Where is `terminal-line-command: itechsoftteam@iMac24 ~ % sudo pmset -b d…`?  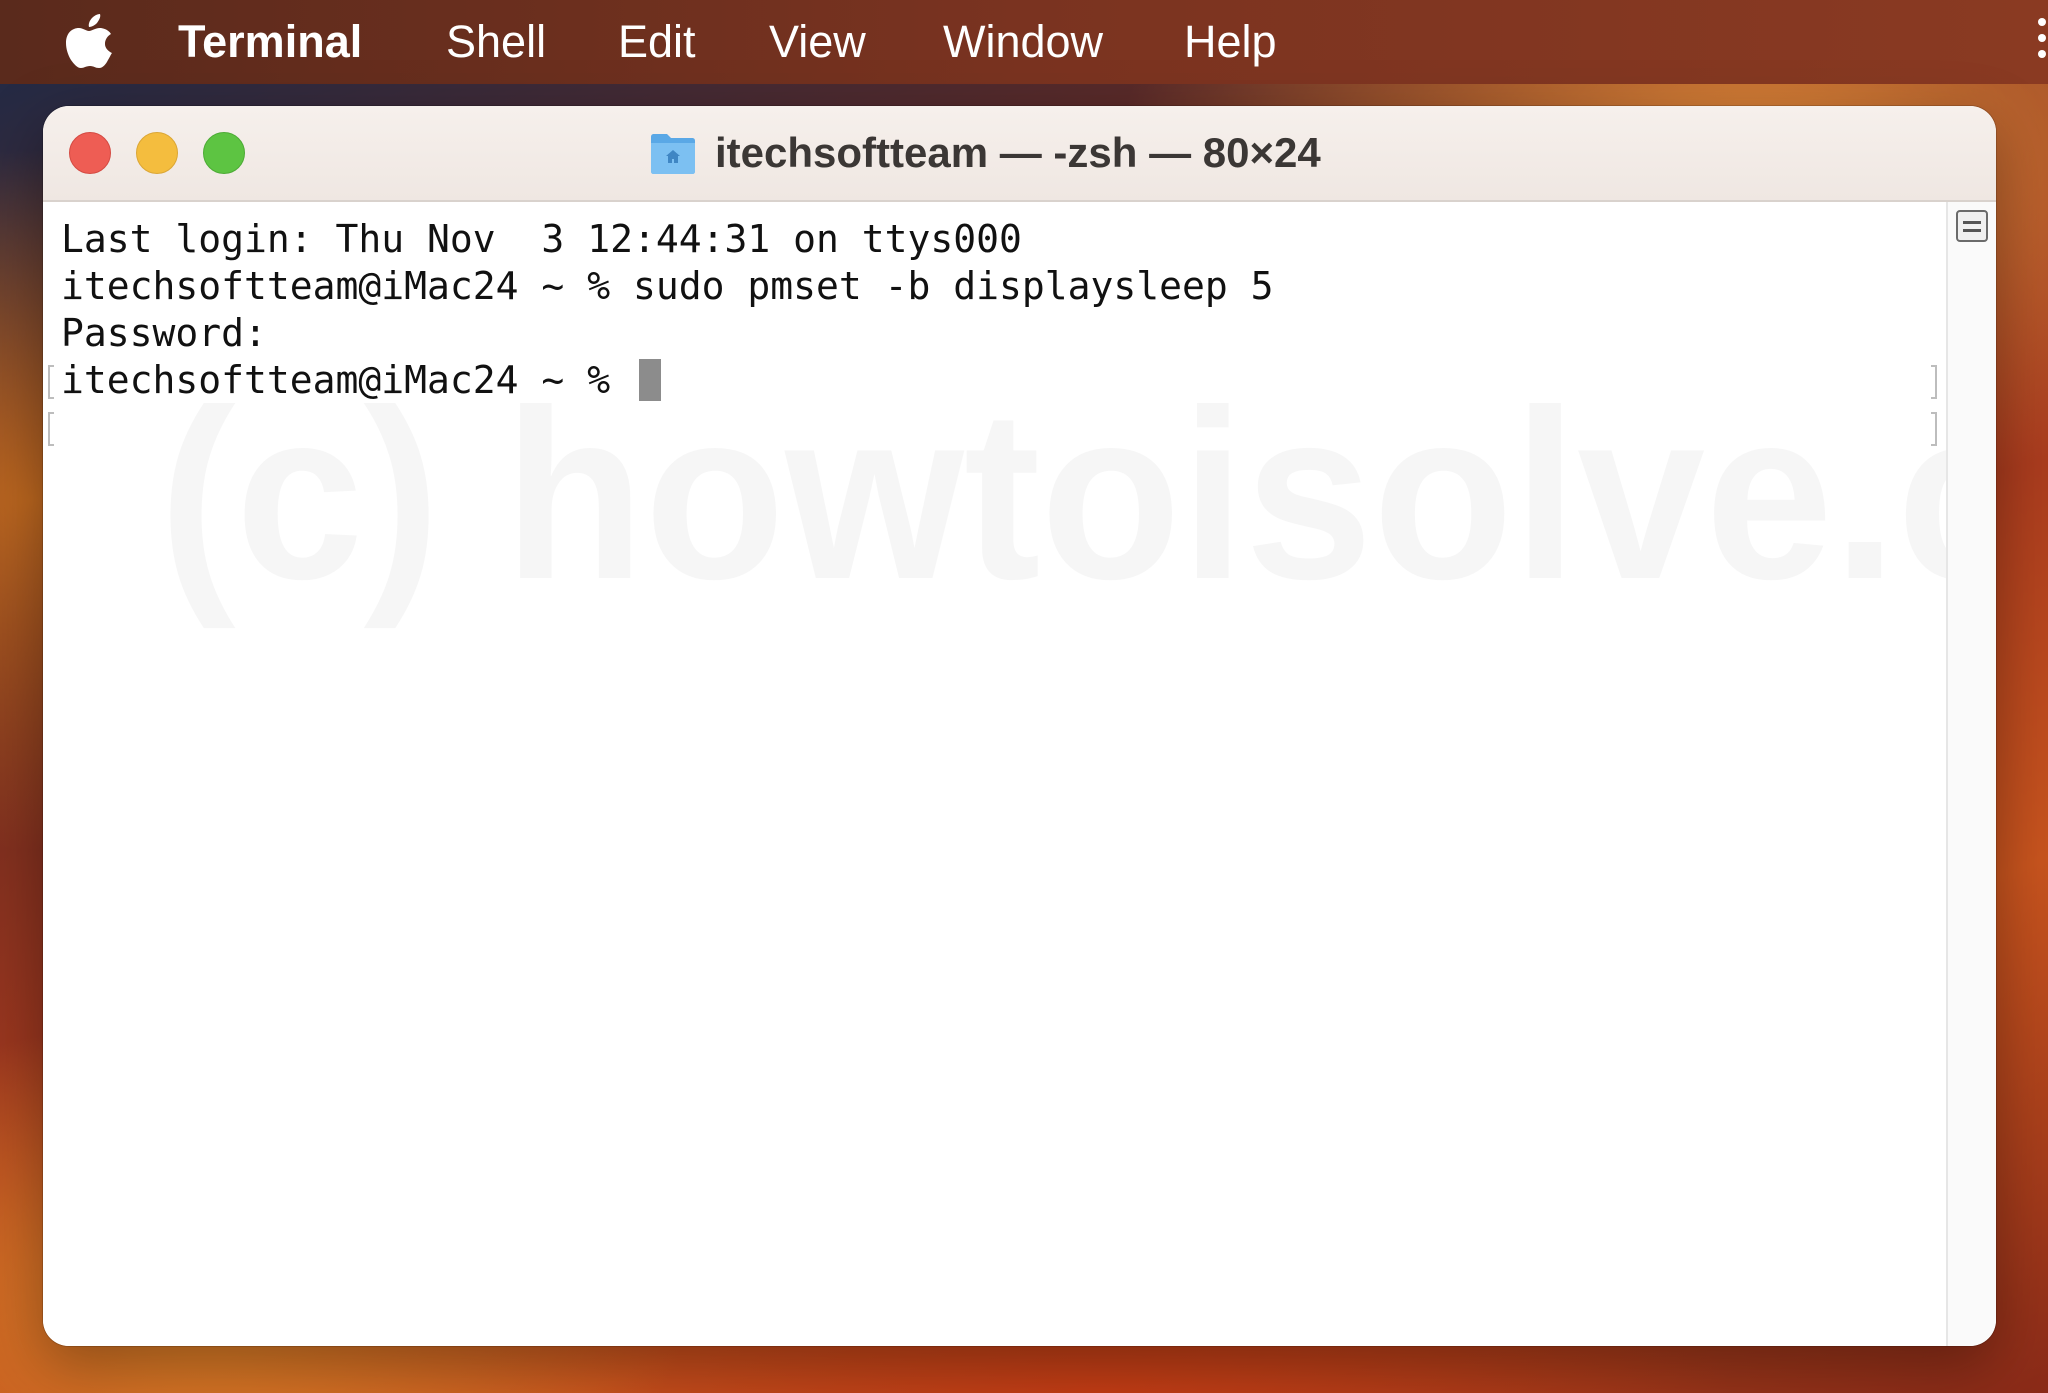 terminal-line-command: itechsoftteam@iMac24 ~ % sudo pmset -b d… is located at coordinates (667, 286).